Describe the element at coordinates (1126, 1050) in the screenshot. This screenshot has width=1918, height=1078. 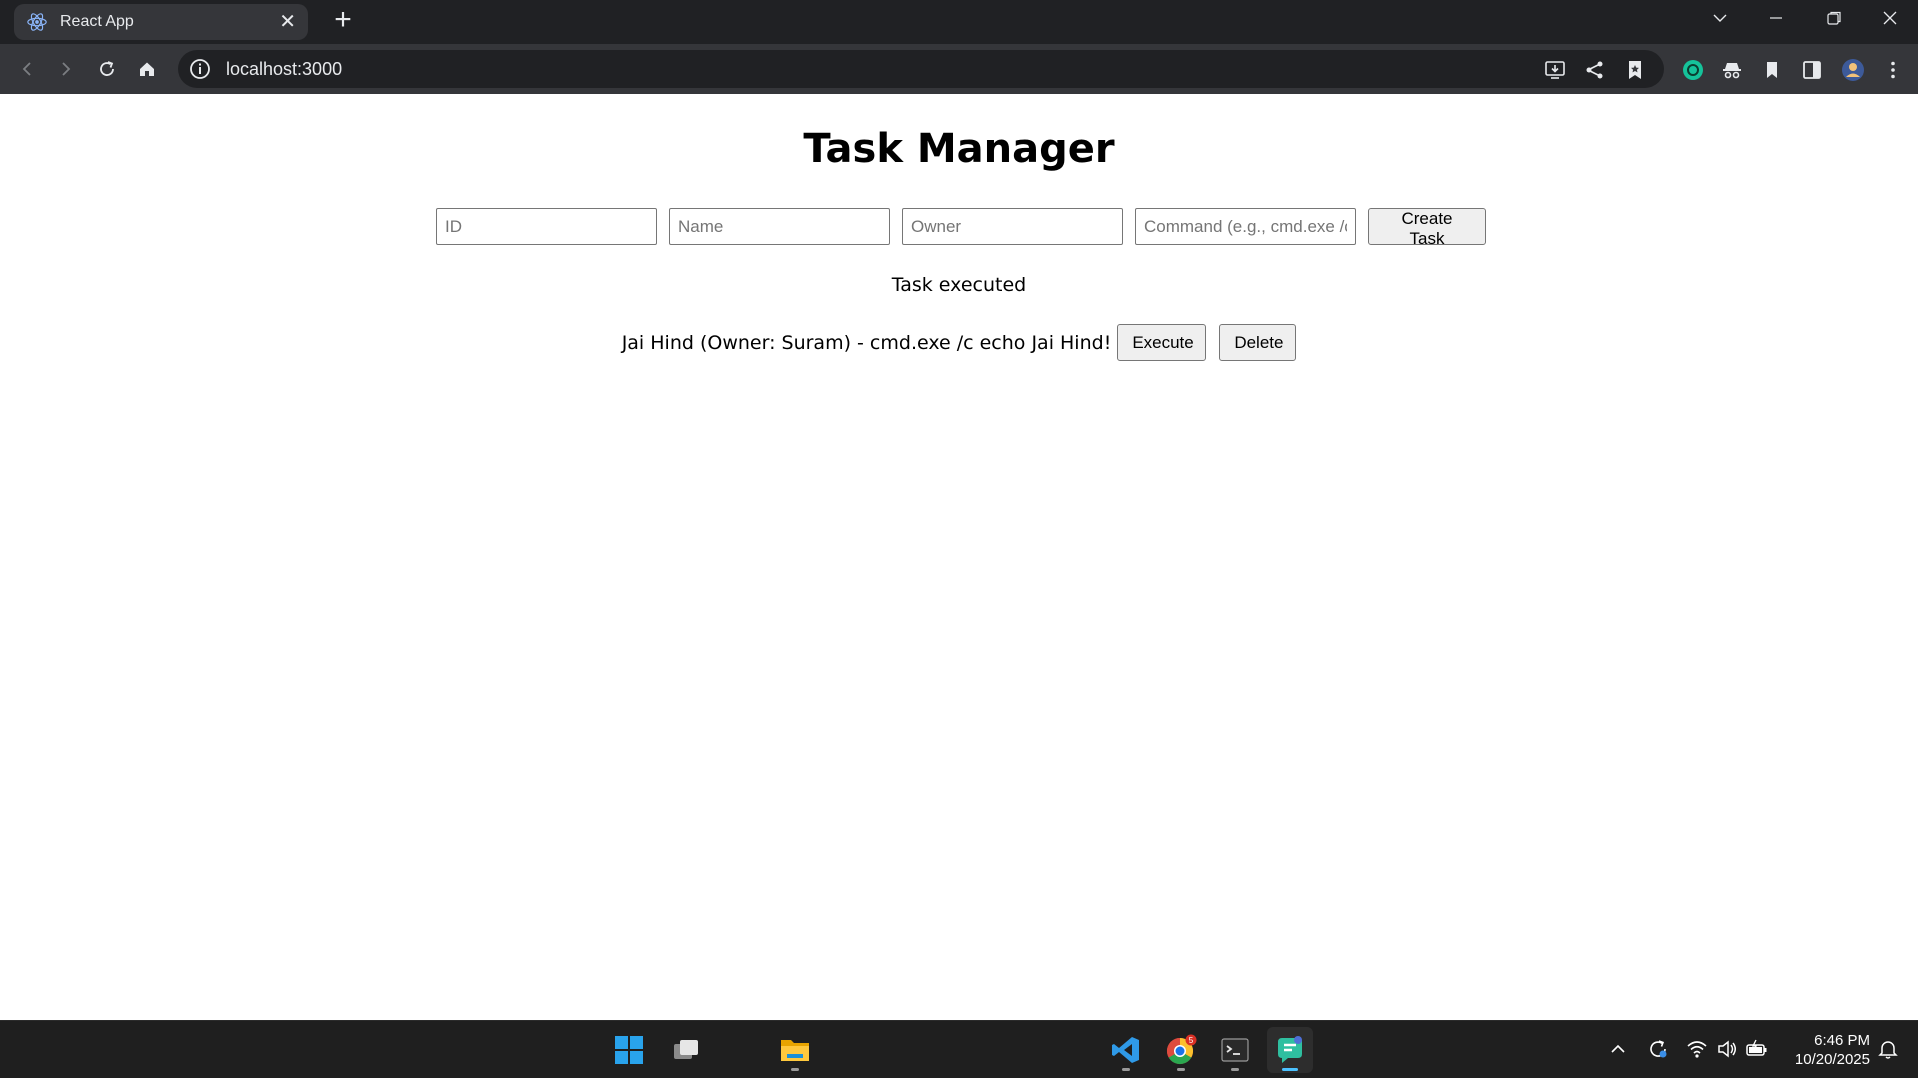
I see `vscode-icon` at that location.